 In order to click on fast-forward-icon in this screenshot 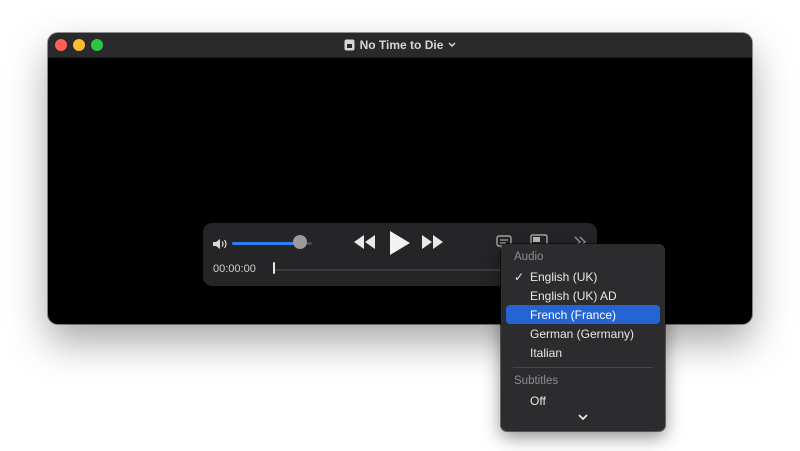, I will do `click(433, 244)`.